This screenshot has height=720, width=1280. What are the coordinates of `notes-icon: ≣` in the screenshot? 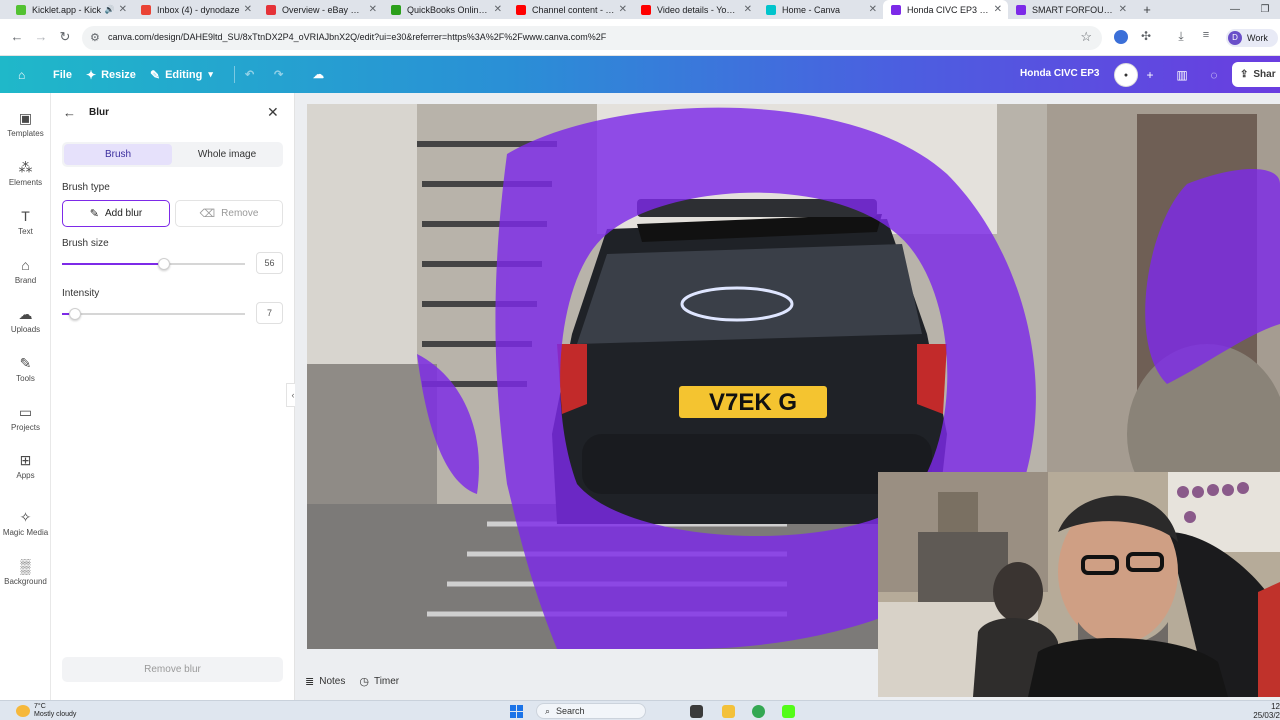 It's located at (310, 681).